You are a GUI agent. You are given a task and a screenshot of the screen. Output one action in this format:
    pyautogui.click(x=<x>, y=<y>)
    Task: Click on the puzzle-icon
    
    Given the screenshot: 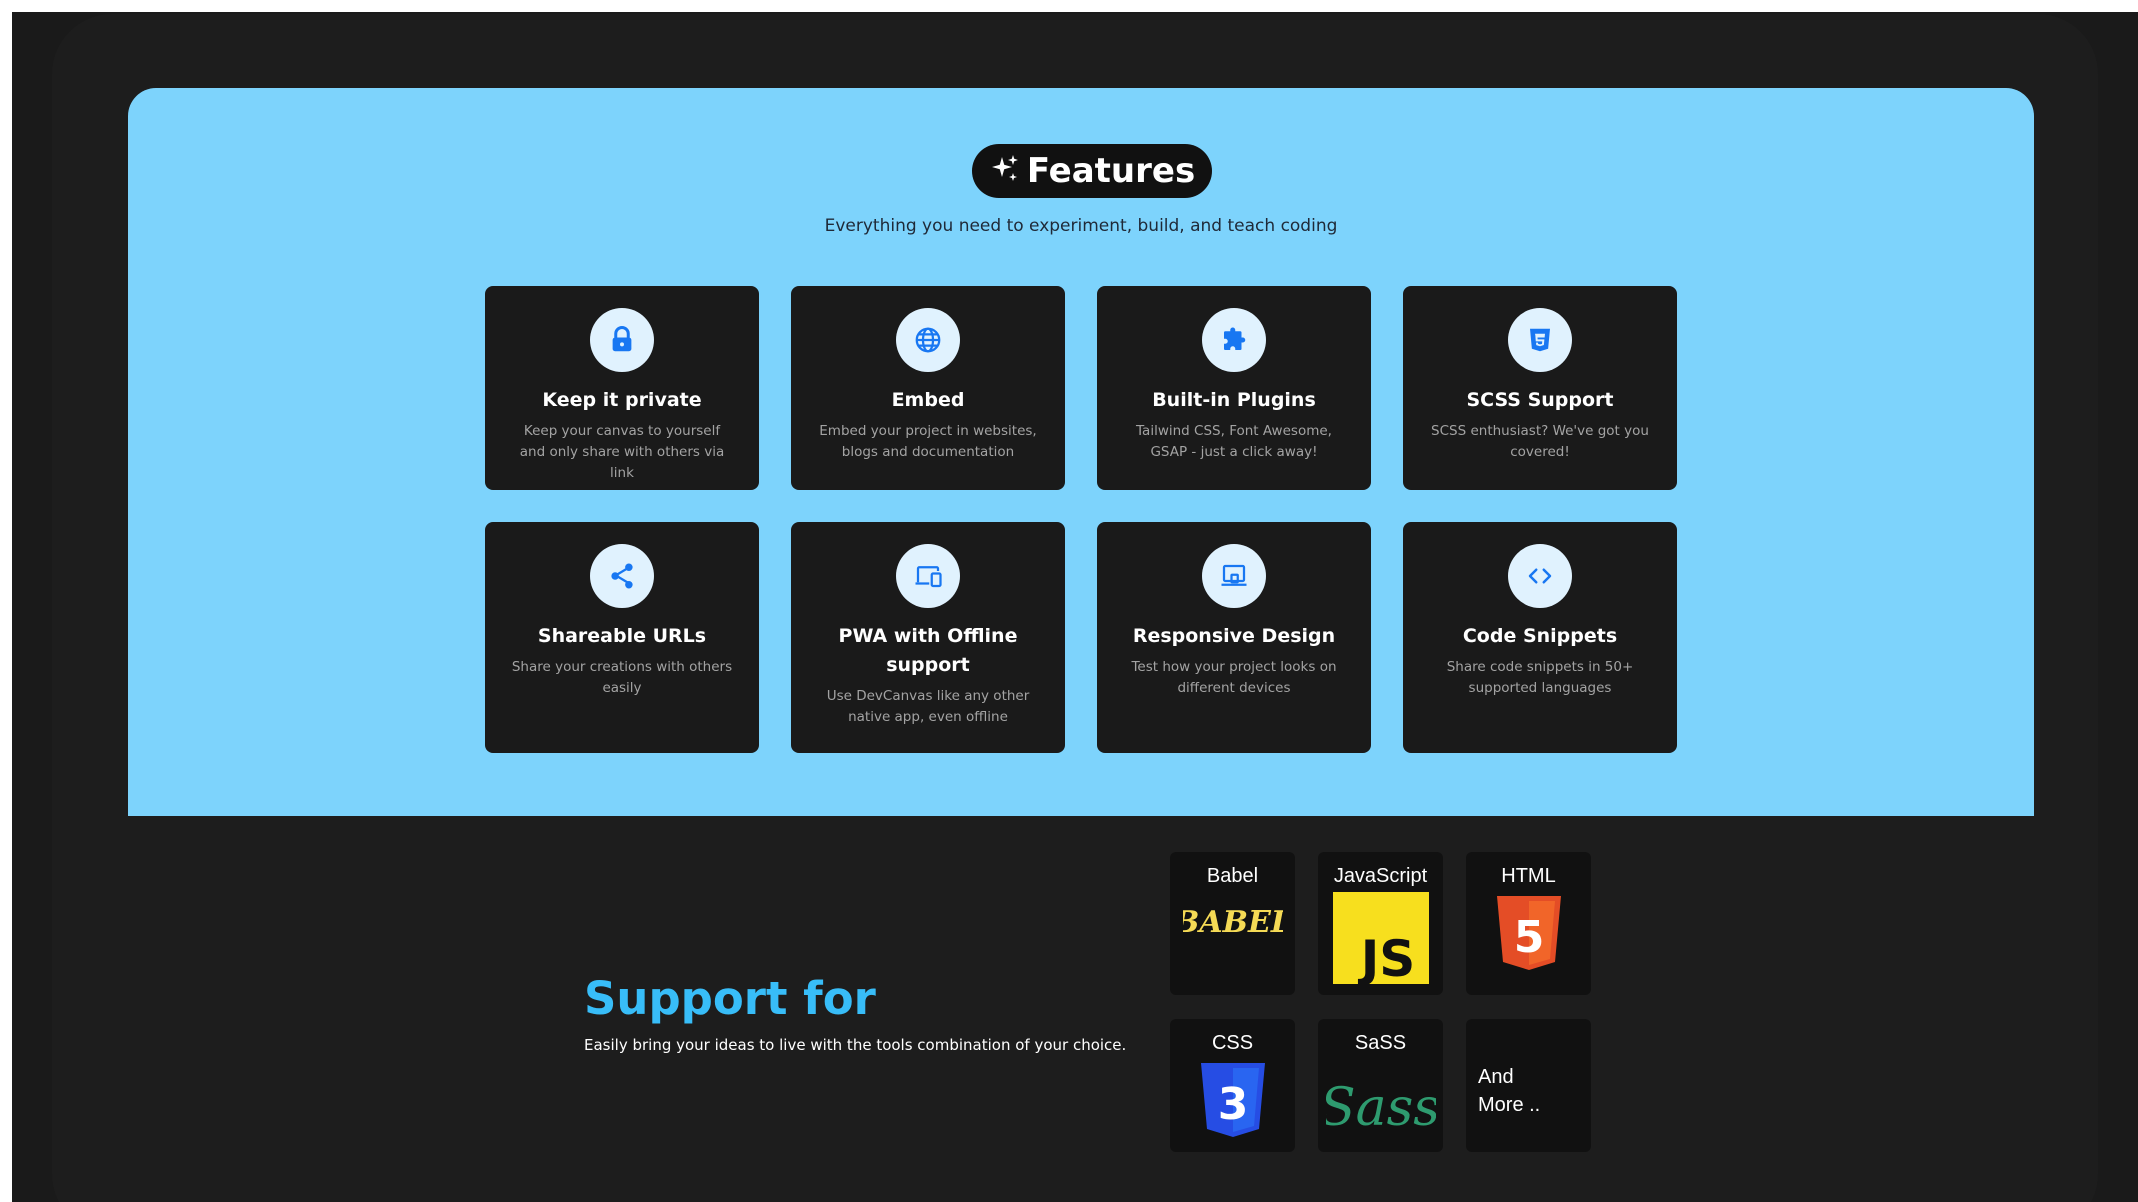 What is the action you would take?
    pyautogui.click(x=1234, y=340)
    